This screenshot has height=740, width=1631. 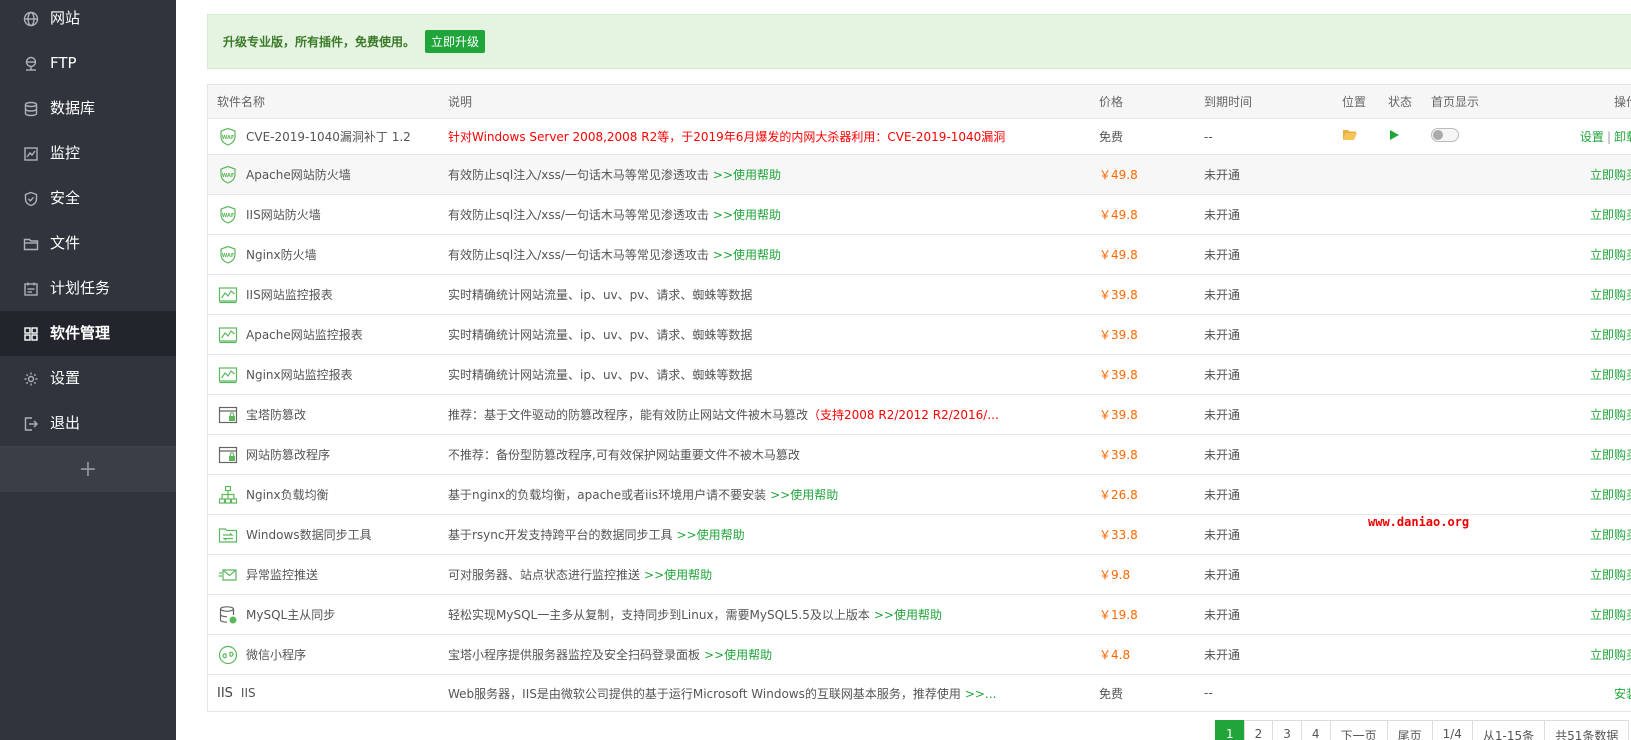 What do you see at coordinates (607, 495) in the screenshot?
I see `software-desc: 基于nginx的负载均衡，apache或者iis环境用户请不要安装` at bounding box center [607, 495].